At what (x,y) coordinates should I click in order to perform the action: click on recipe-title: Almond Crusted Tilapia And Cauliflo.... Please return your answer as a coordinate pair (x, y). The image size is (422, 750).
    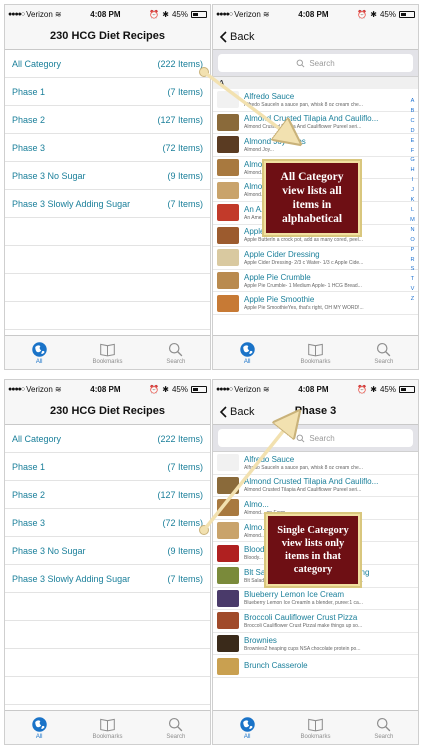
    Looking at the image, I should click on (311, 119).